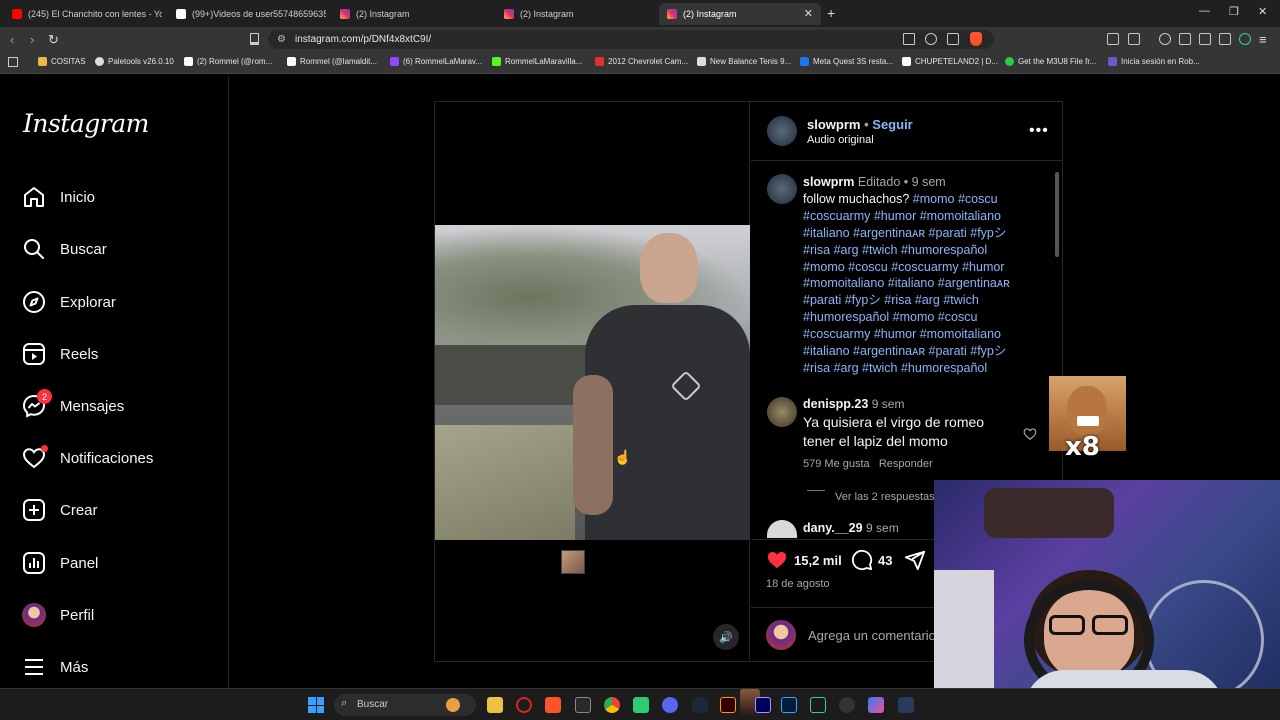 This screenshot has width=1280, height=720. I want to click on like-count: 15,2 mil, so click(818, 560).